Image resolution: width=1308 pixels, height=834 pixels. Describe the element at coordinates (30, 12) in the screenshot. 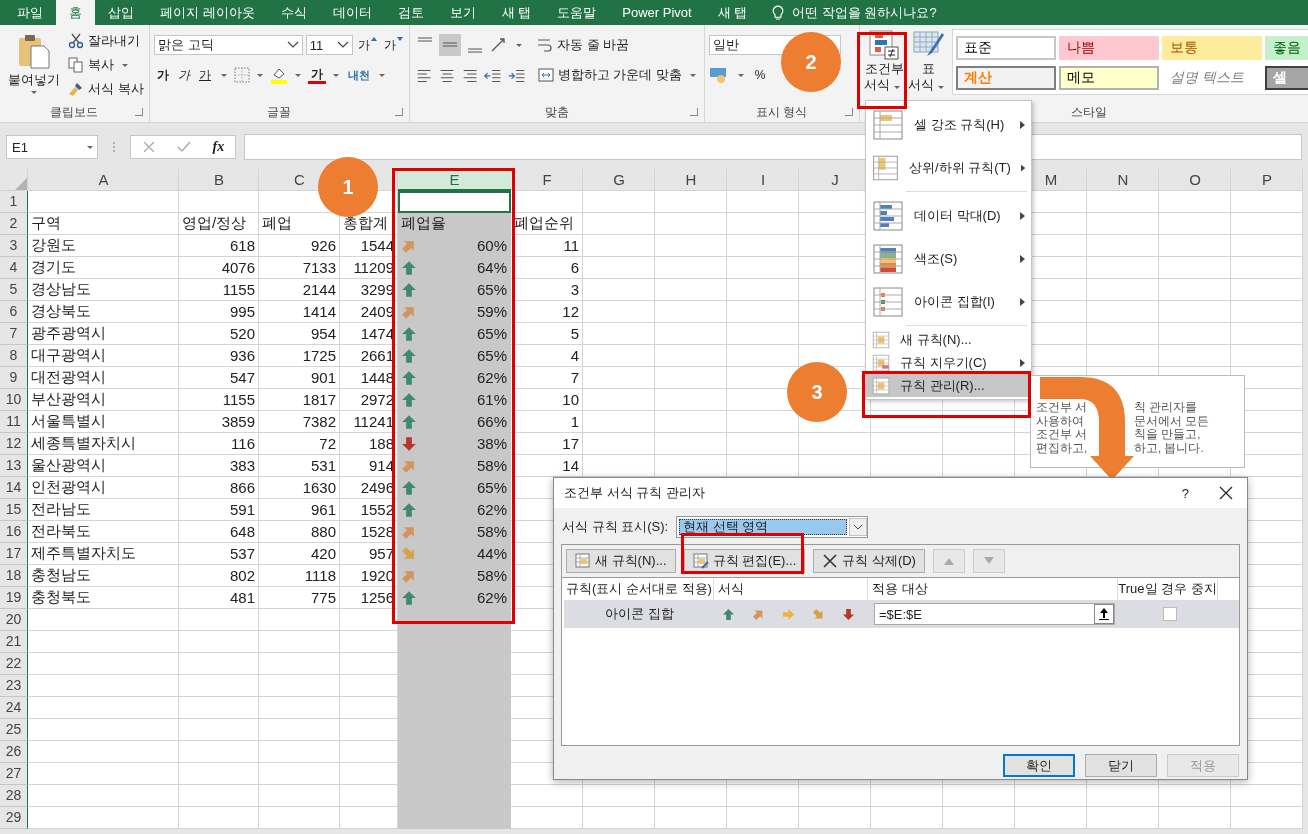

I see `ribbon-tab: 파일` at that location.